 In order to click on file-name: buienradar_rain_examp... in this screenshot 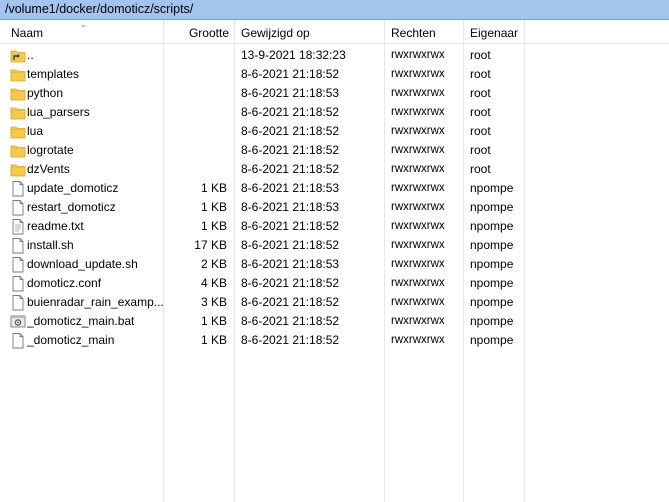, I will do `click(95, 302)`.